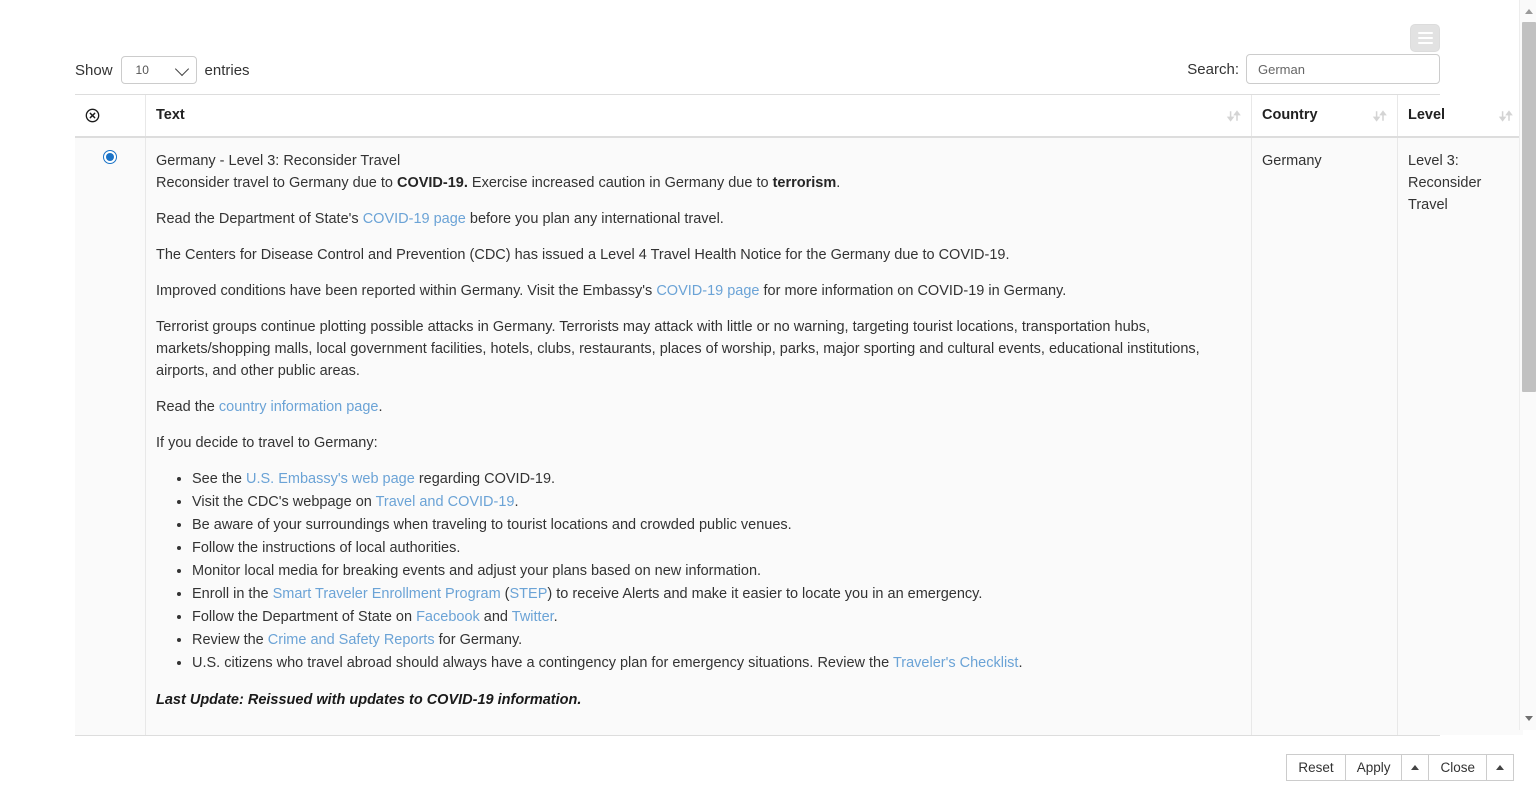 The height and width of the screenshot is (795, 1536). I want to click on search-control: Search:, so click(1313, 69).